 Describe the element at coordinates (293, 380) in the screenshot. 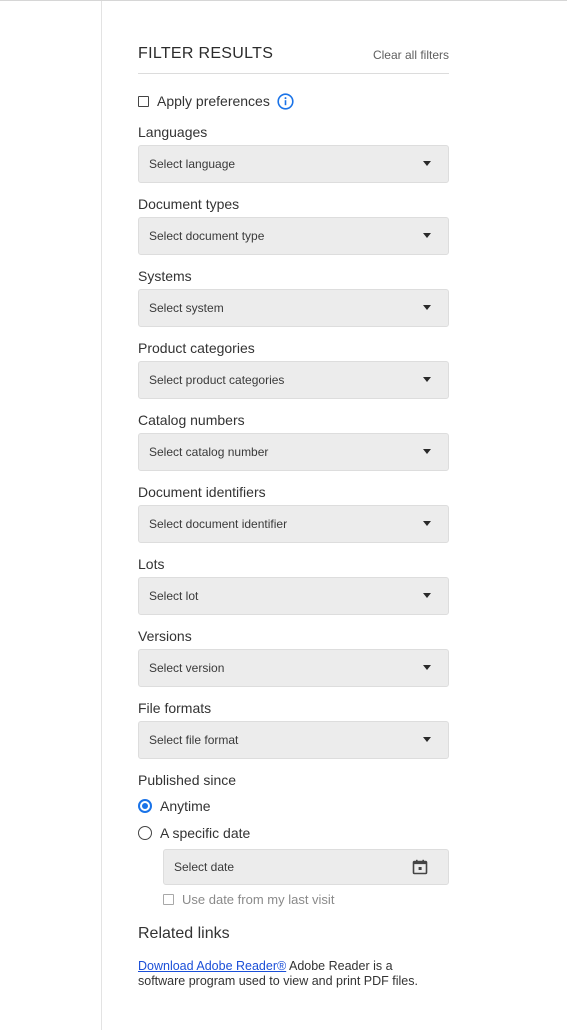

I see `product-categories-select: Select product categories` at that location.